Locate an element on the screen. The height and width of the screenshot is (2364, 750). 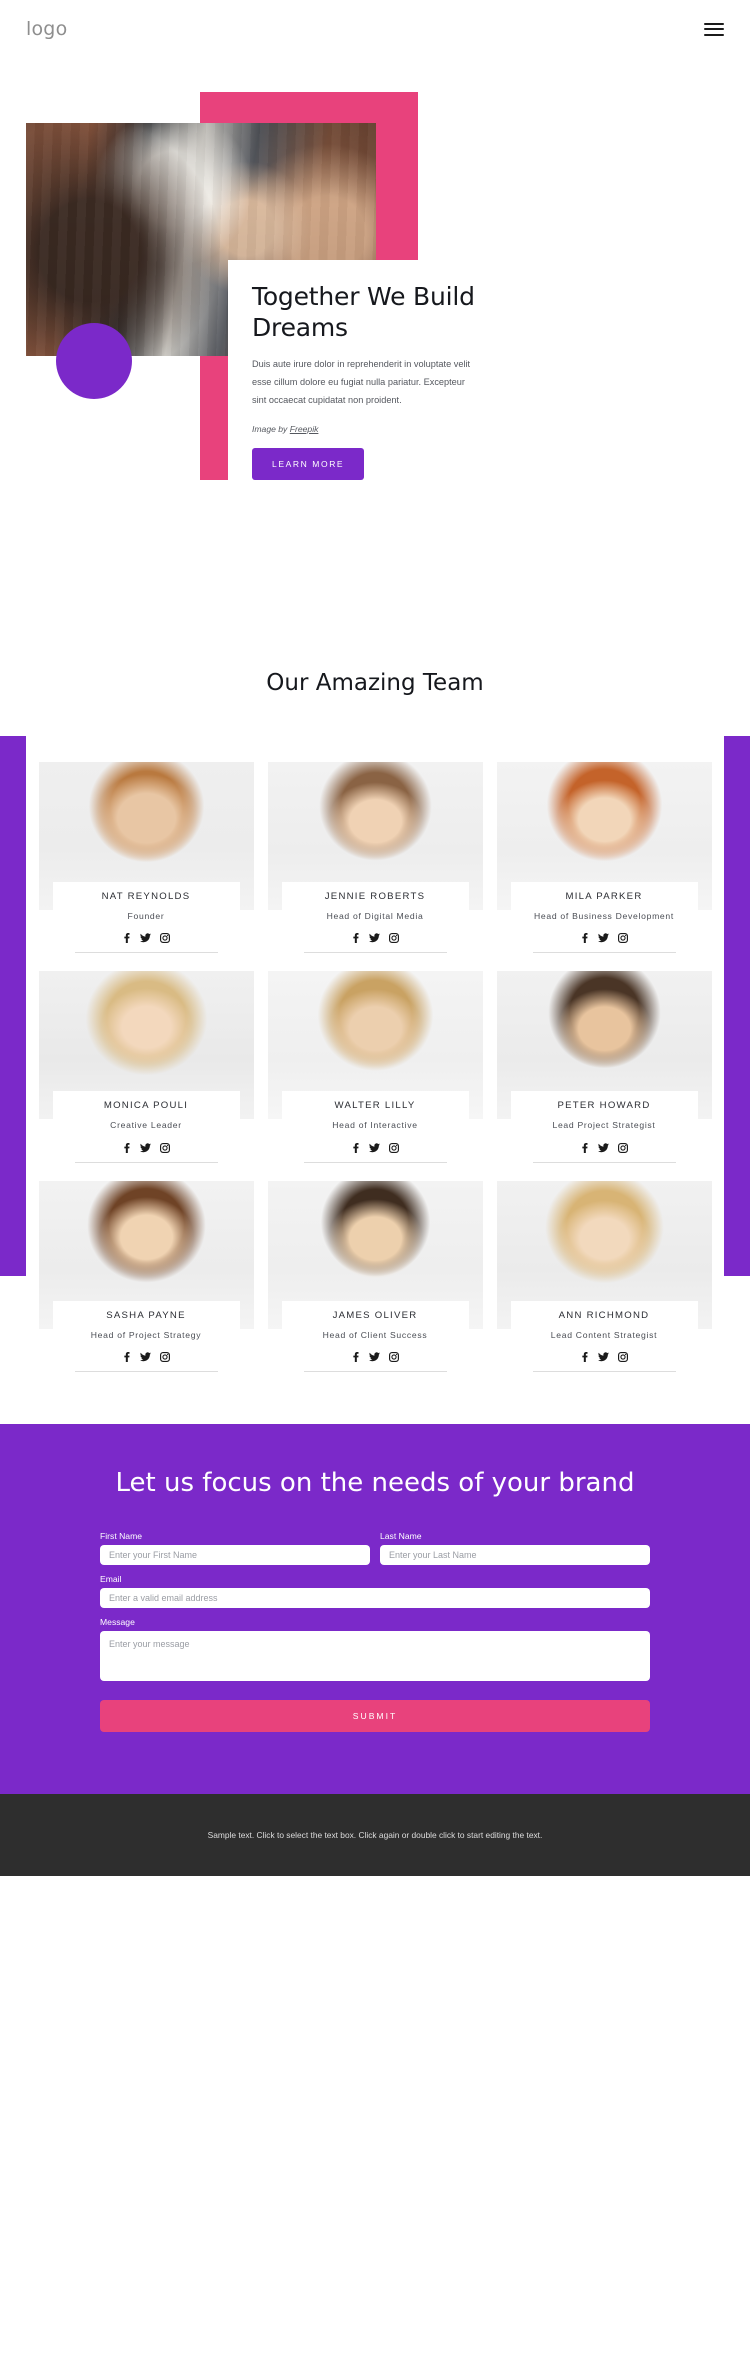
member-info-plate: PETER HOWARD Lead Project Strategist is located at coordinates (604, 1127).